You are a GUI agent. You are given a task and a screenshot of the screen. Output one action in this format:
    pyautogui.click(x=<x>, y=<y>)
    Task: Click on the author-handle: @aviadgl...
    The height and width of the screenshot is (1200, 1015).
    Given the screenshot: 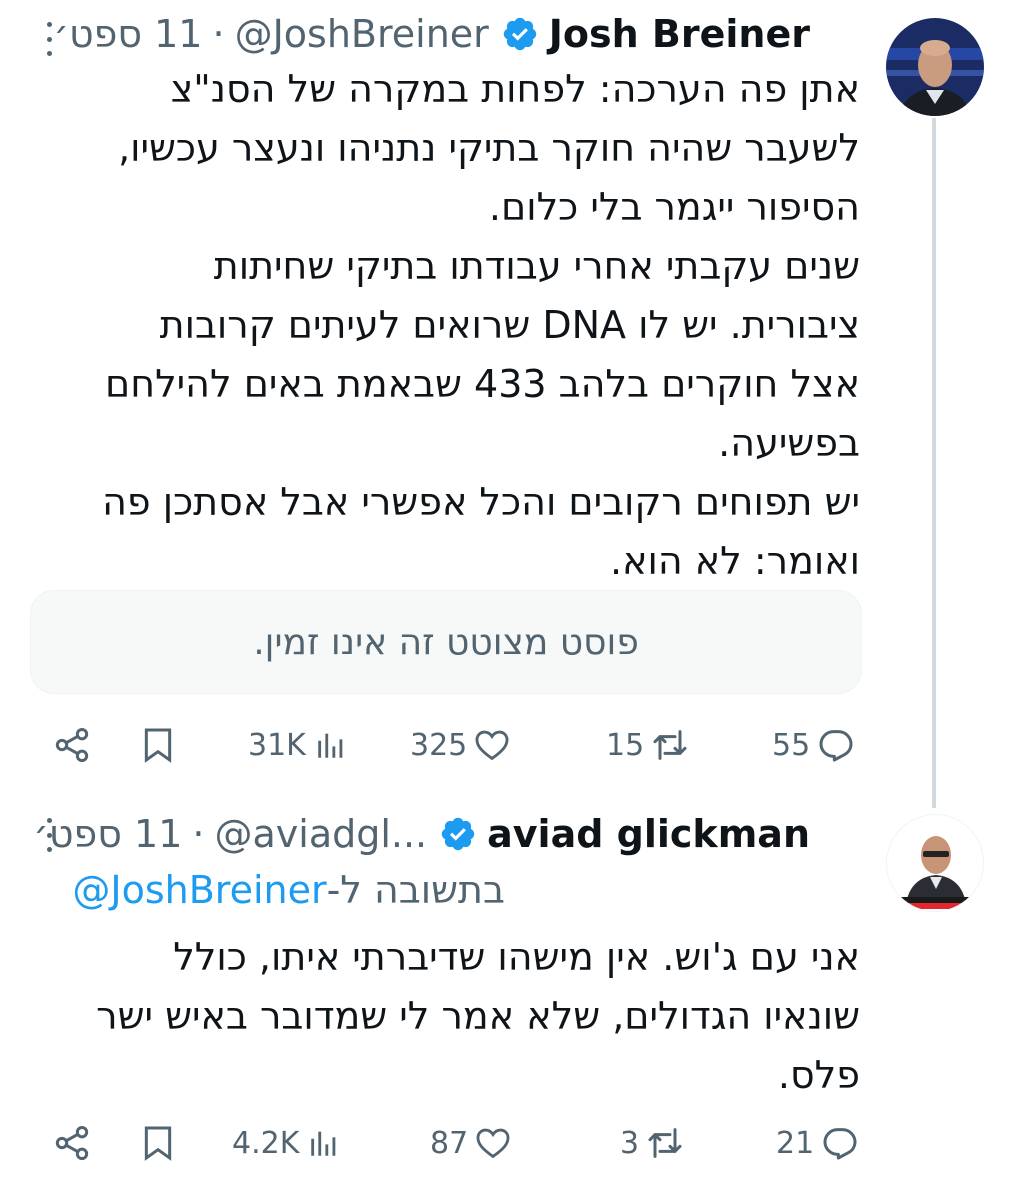 What is the action you would take?
    pyautogui.click(x=320, y=834)
    